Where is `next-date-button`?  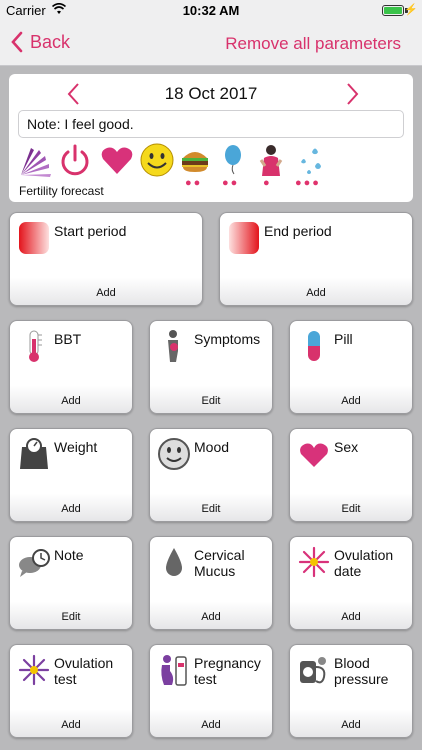 next-date-button is located at coordinates (353, 94).